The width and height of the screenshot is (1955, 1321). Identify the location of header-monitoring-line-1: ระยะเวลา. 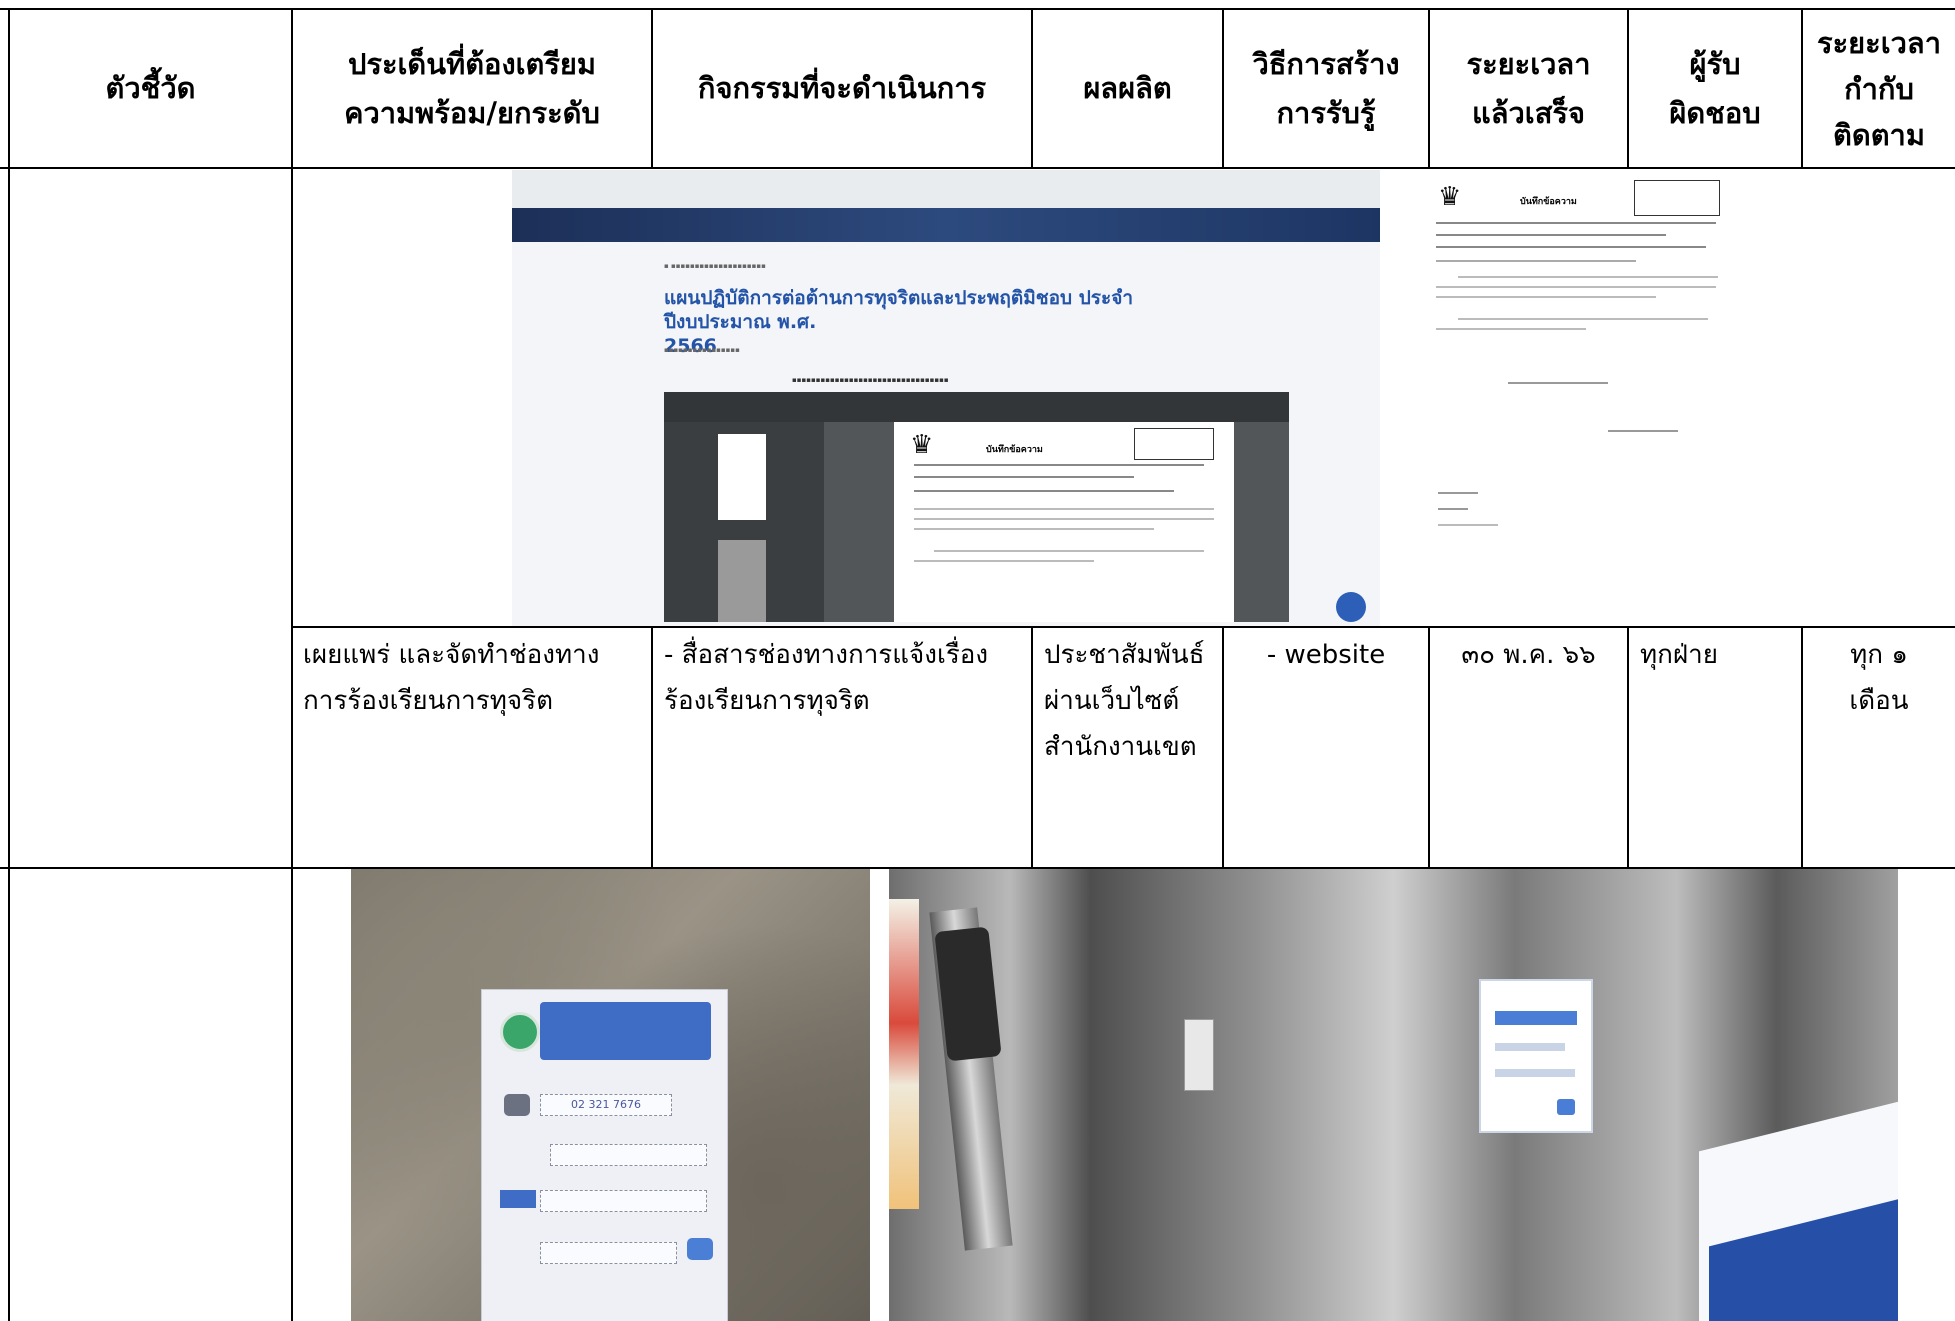
(1879, 42).